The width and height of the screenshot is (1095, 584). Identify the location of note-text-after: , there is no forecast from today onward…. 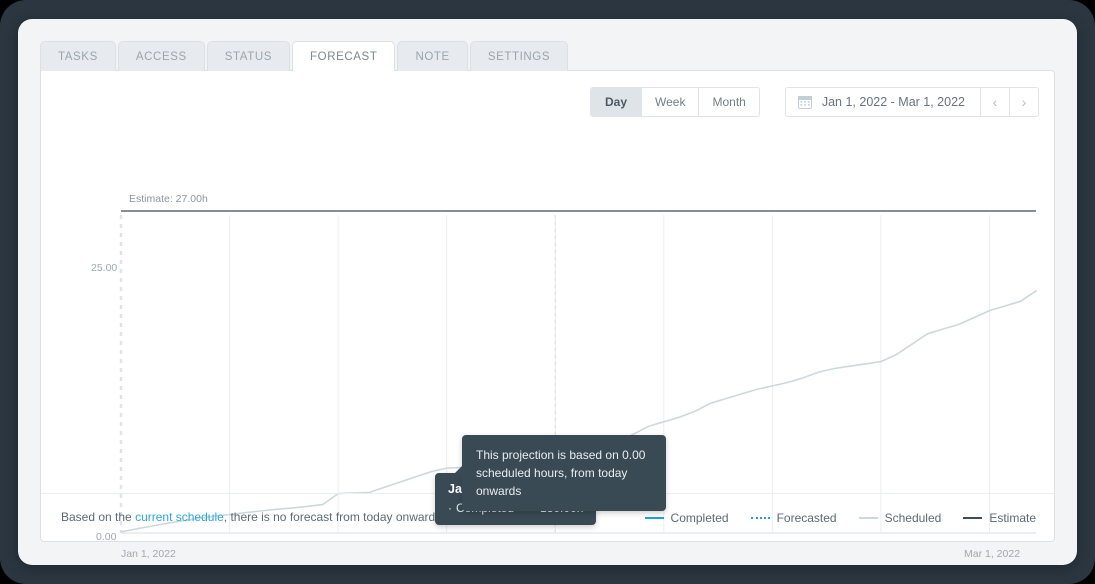
(332, 517).